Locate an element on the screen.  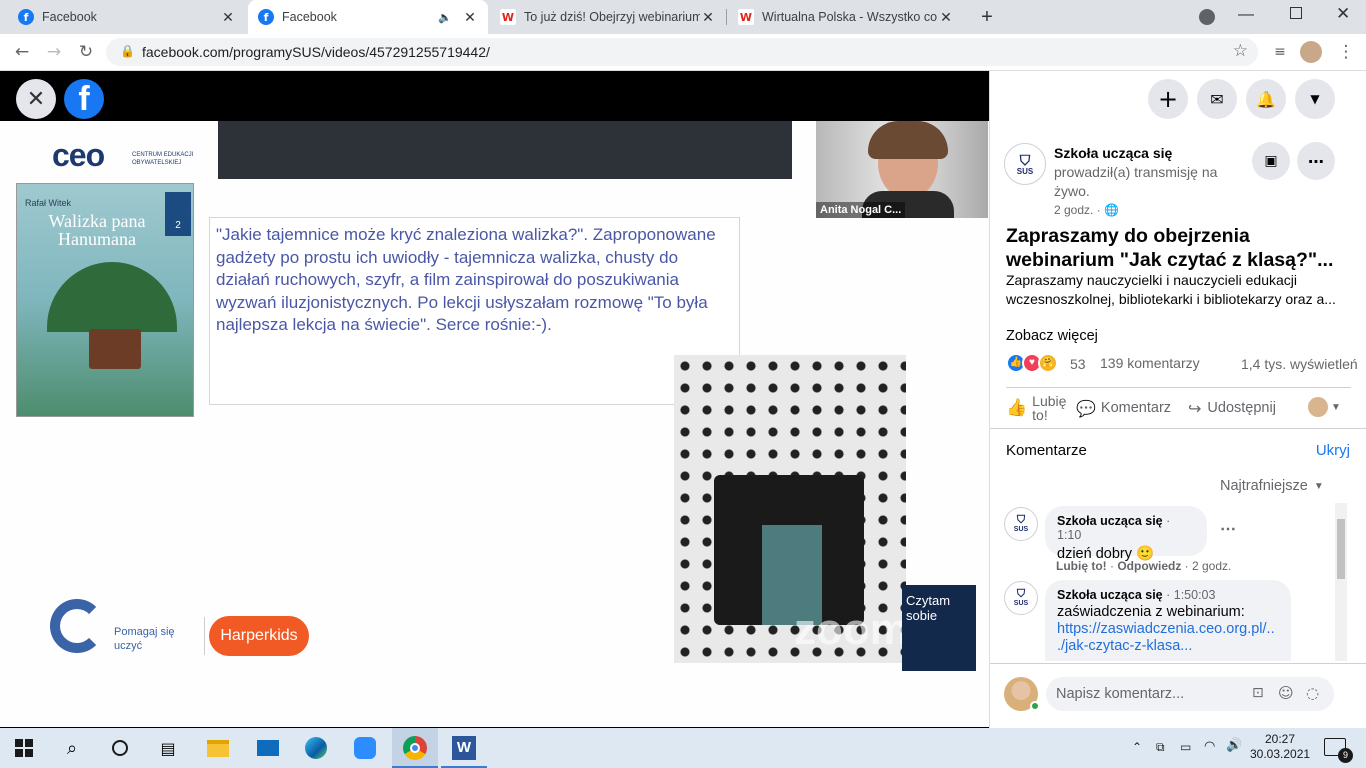
cortana-icon is located at coordinates (120, 748).